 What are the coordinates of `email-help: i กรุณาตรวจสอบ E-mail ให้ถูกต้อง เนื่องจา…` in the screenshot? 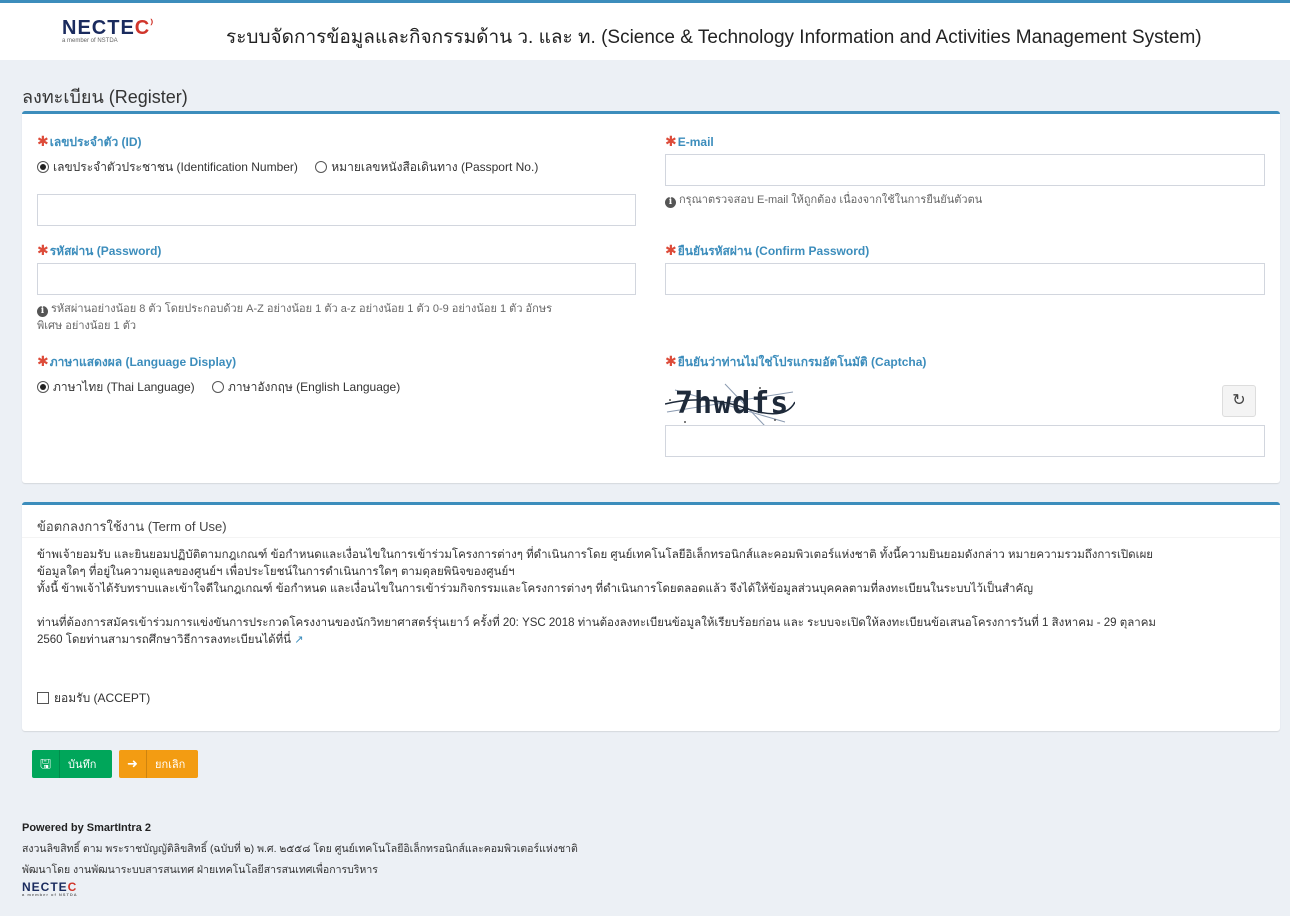 It's located at (823, 200).